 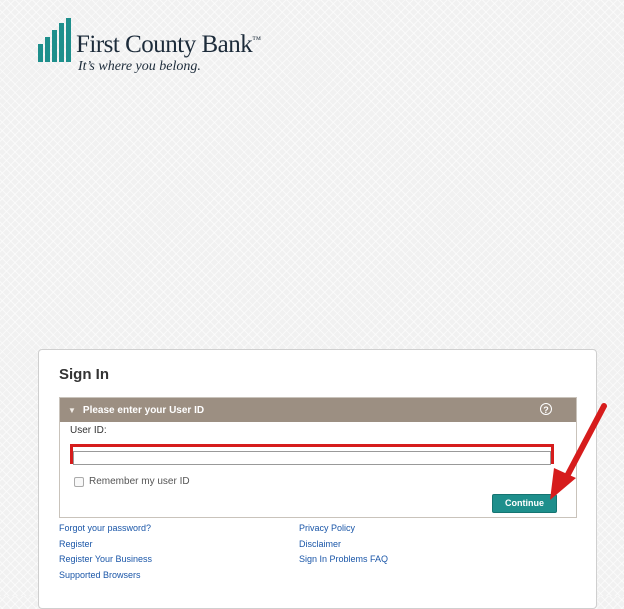 What do you see at coordinates (343, 529) in the screenshot?
I see `privacy-policy-link: Privacy Policy` at bounding box center [343, 529].